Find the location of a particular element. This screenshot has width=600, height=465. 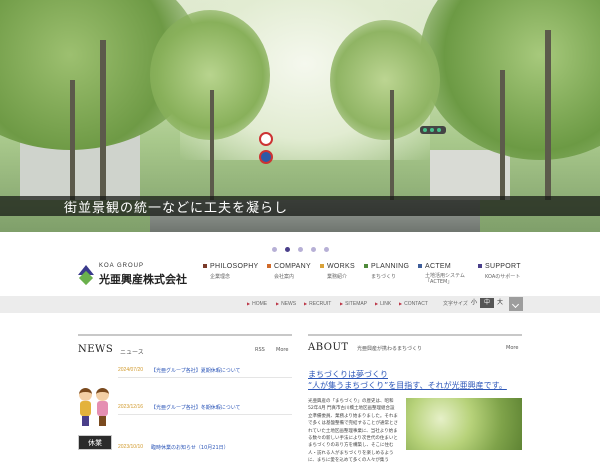

rss-link: RSS is located at coordinates (260, 350).